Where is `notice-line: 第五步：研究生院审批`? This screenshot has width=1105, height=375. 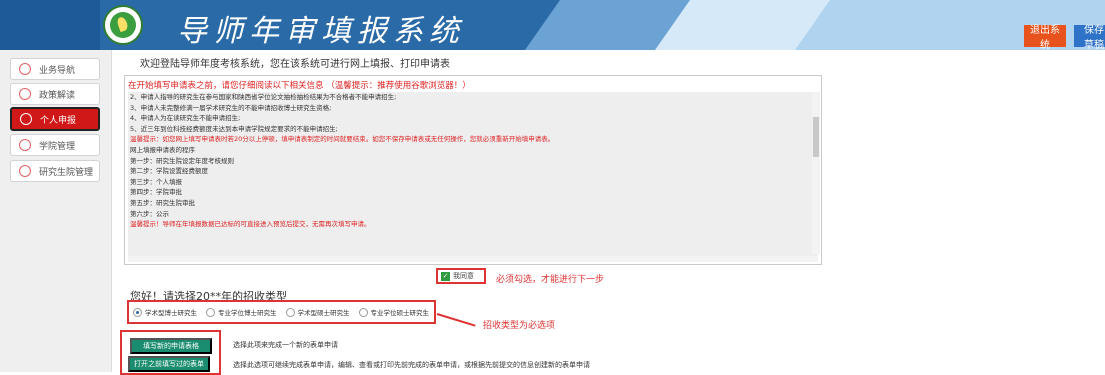
notice-line: 第五步：研究生院审批 is located at coordinates (162, 202).